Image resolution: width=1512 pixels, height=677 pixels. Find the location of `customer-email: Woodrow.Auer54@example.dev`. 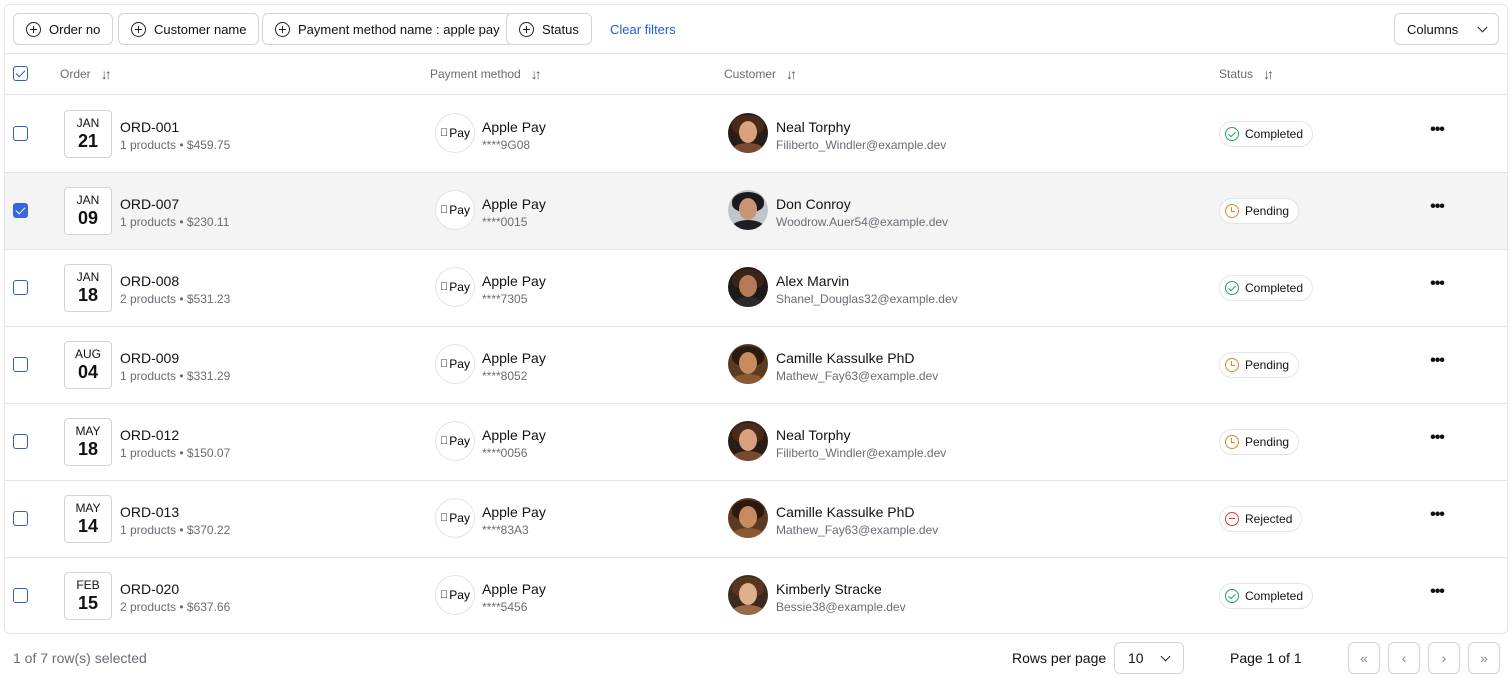

customer-email: Woodrow.Auer54@example.dev is located at coordinates (862, 222).